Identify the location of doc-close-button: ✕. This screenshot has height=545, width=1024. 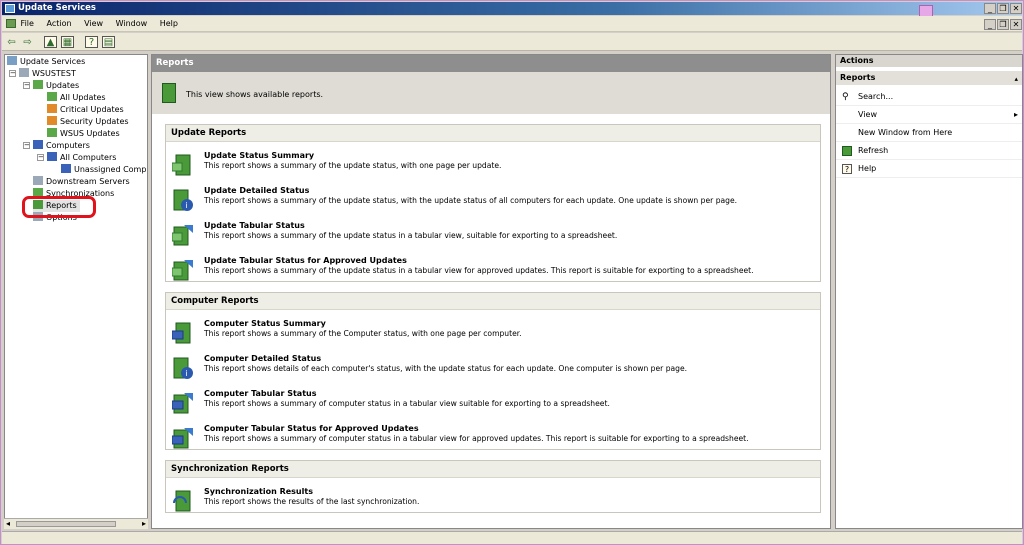
(1016, 24).